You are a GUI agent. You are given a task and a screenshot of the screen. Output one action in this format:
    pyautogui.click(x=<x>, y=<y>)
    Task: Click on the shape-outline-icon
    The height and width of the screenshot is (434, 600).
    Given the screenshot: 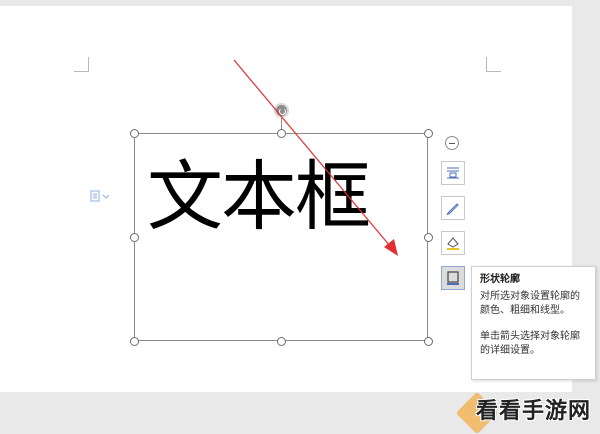 What is the action you would take?
    pyautogui.click(x=453, y=278)
    